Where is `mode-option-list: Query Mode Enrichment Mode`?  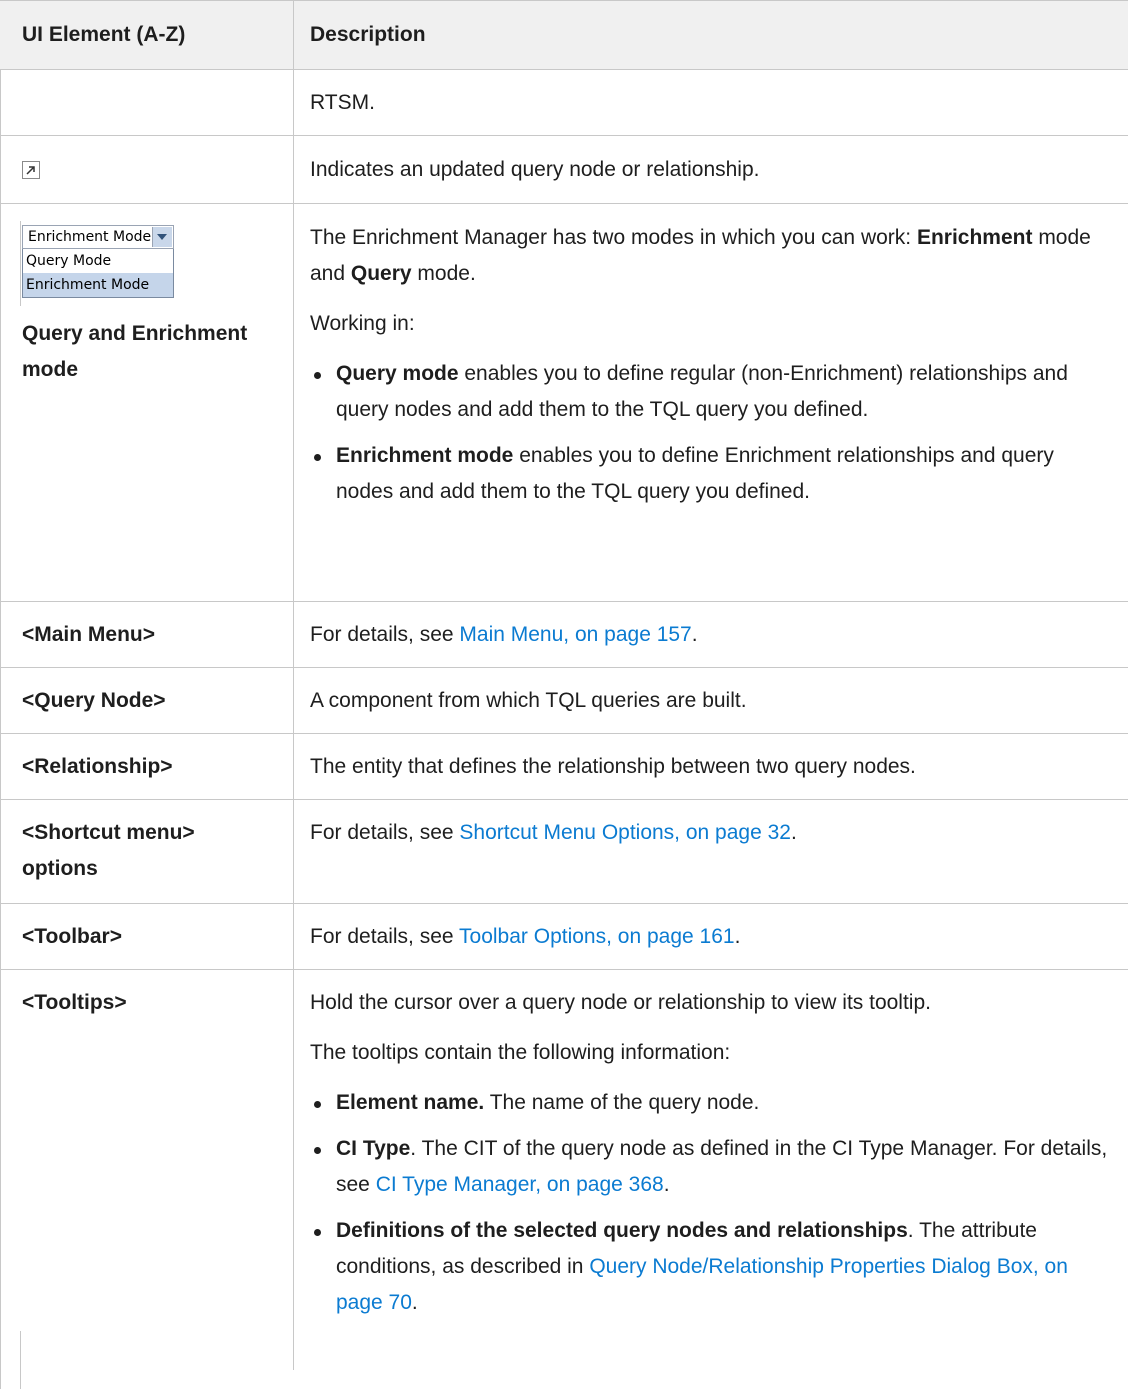 mode-option-list: Query Mode Enrichment Mode is located at coordinates (98, 273).